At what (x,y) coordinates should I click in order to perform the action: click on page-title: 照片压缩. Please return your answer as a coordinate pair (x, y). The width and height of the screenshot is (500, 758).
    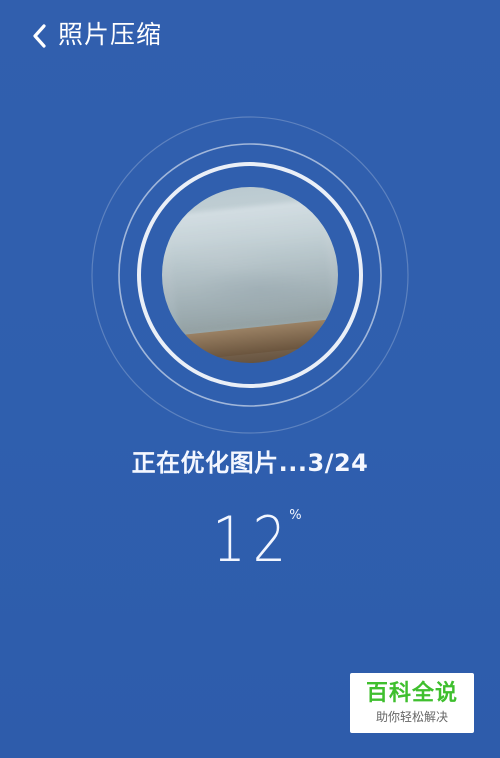
    Looking at the image, I should click on (110, 34).